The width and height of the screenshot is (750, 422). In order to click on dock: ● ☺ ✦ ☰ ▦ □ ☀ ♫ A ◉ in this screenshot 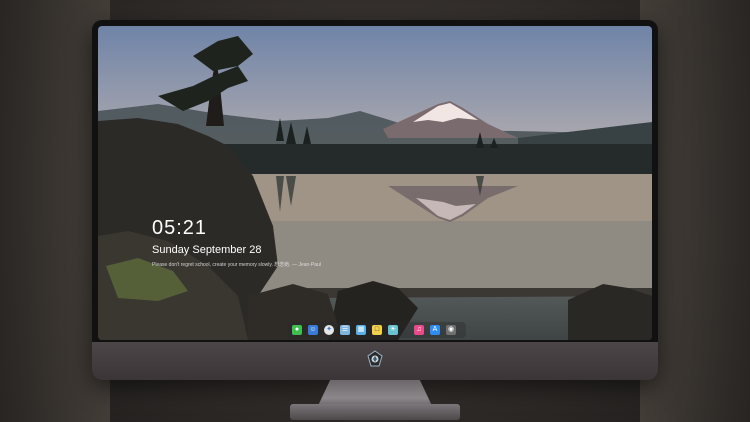, I will do `click(377, 330)`.